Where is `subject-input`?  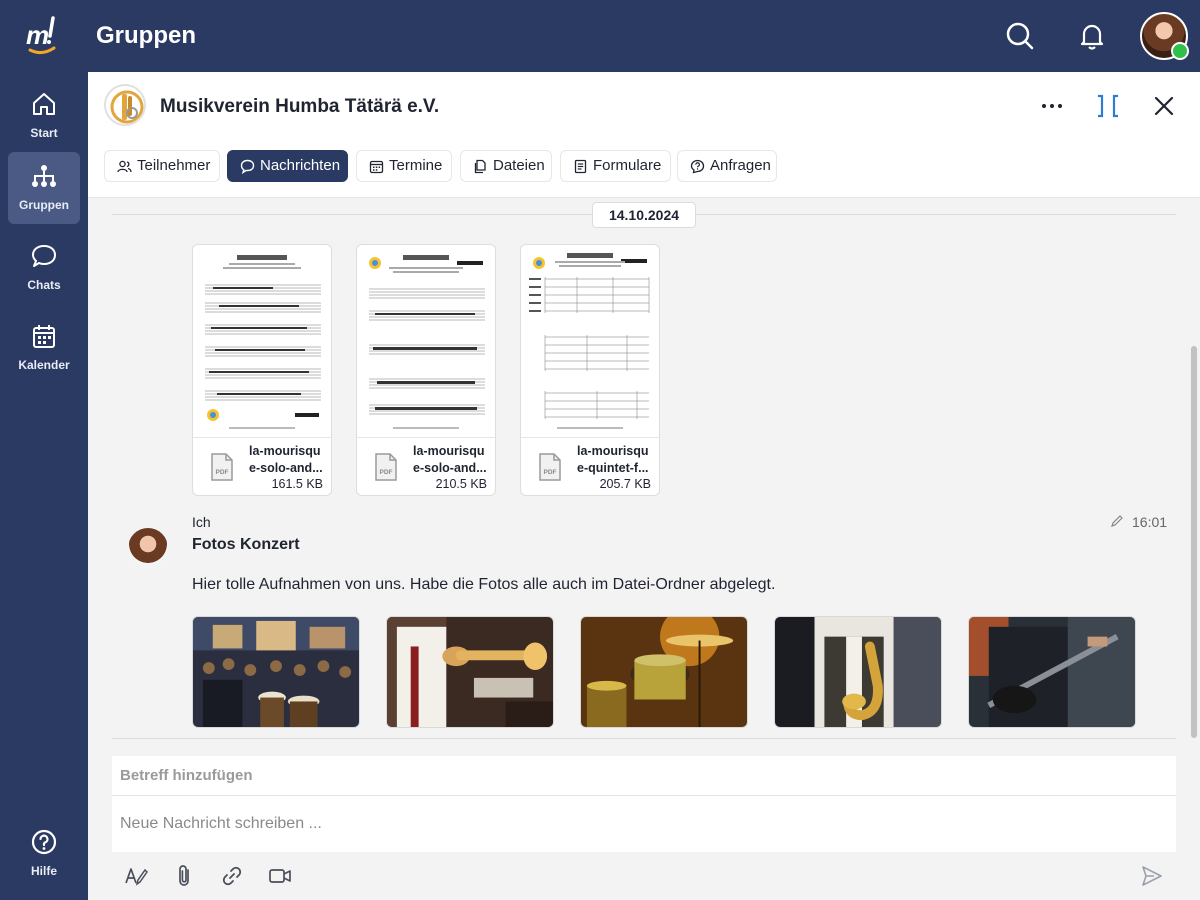
subject-input is located at coordinates (644, 776).